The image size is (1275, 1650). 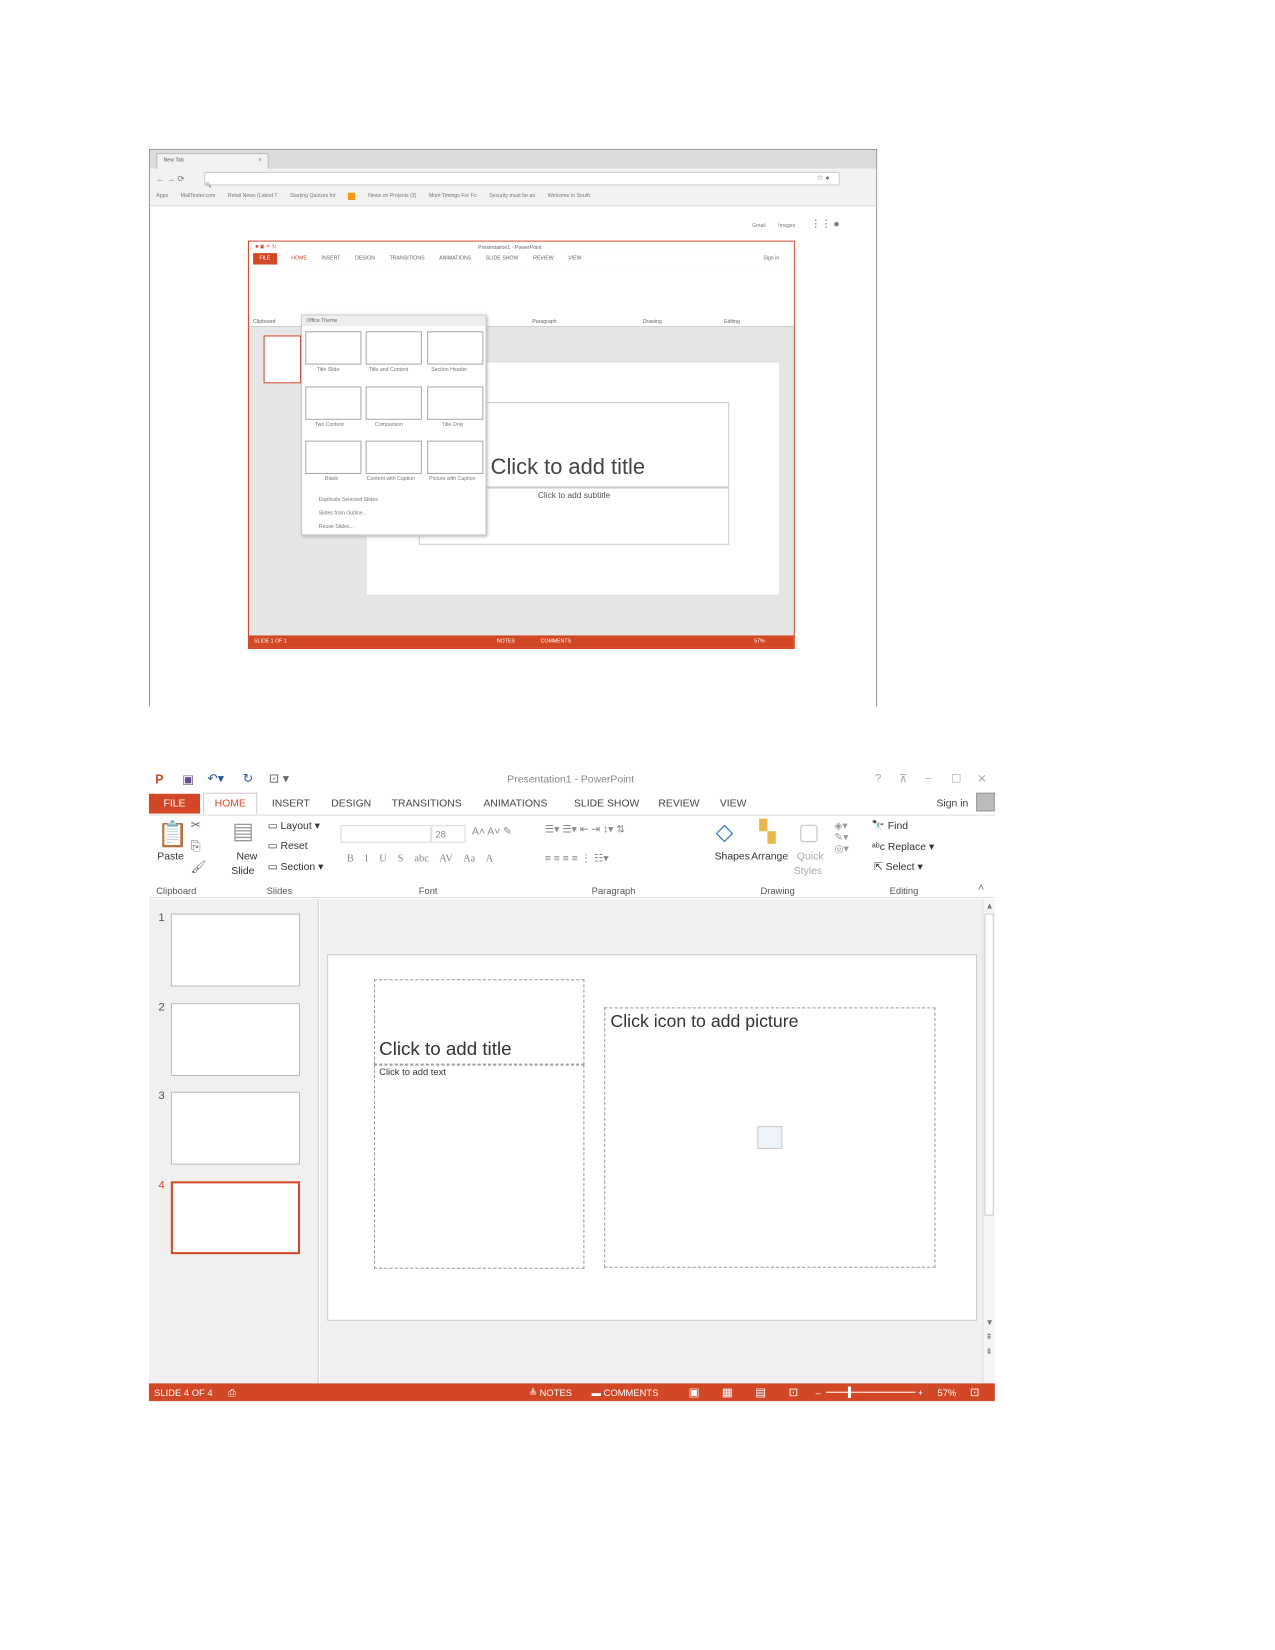 I want to click on font-name-select, so click(x=386, y=834).